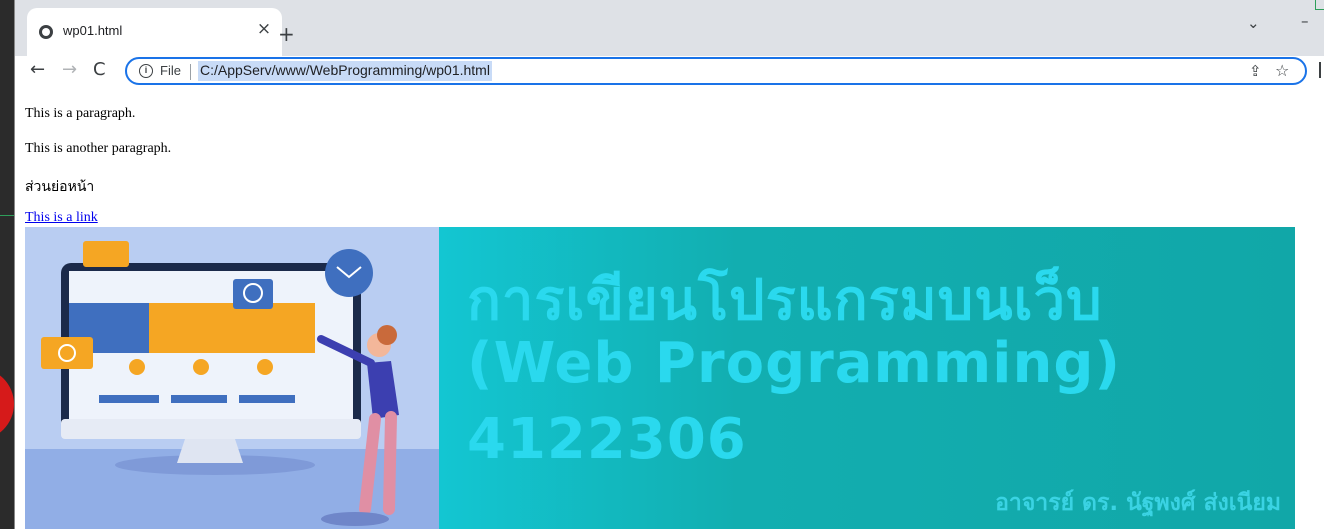  Describe the element at coordinates (7, 264) in the screenshot. I see `desktop-left-edge` at that location.